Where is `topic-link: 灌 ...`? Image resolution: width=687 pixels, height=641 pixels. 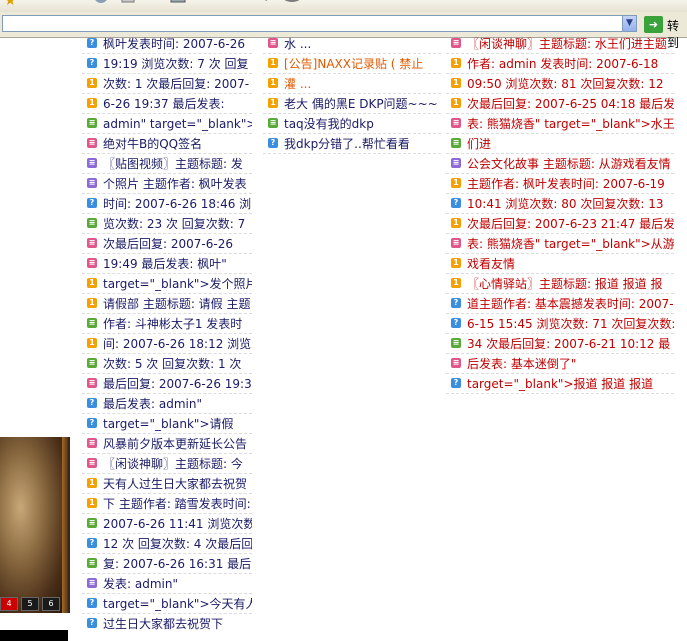
topic-link: 灌 ... is located at coordinates (297, 83).